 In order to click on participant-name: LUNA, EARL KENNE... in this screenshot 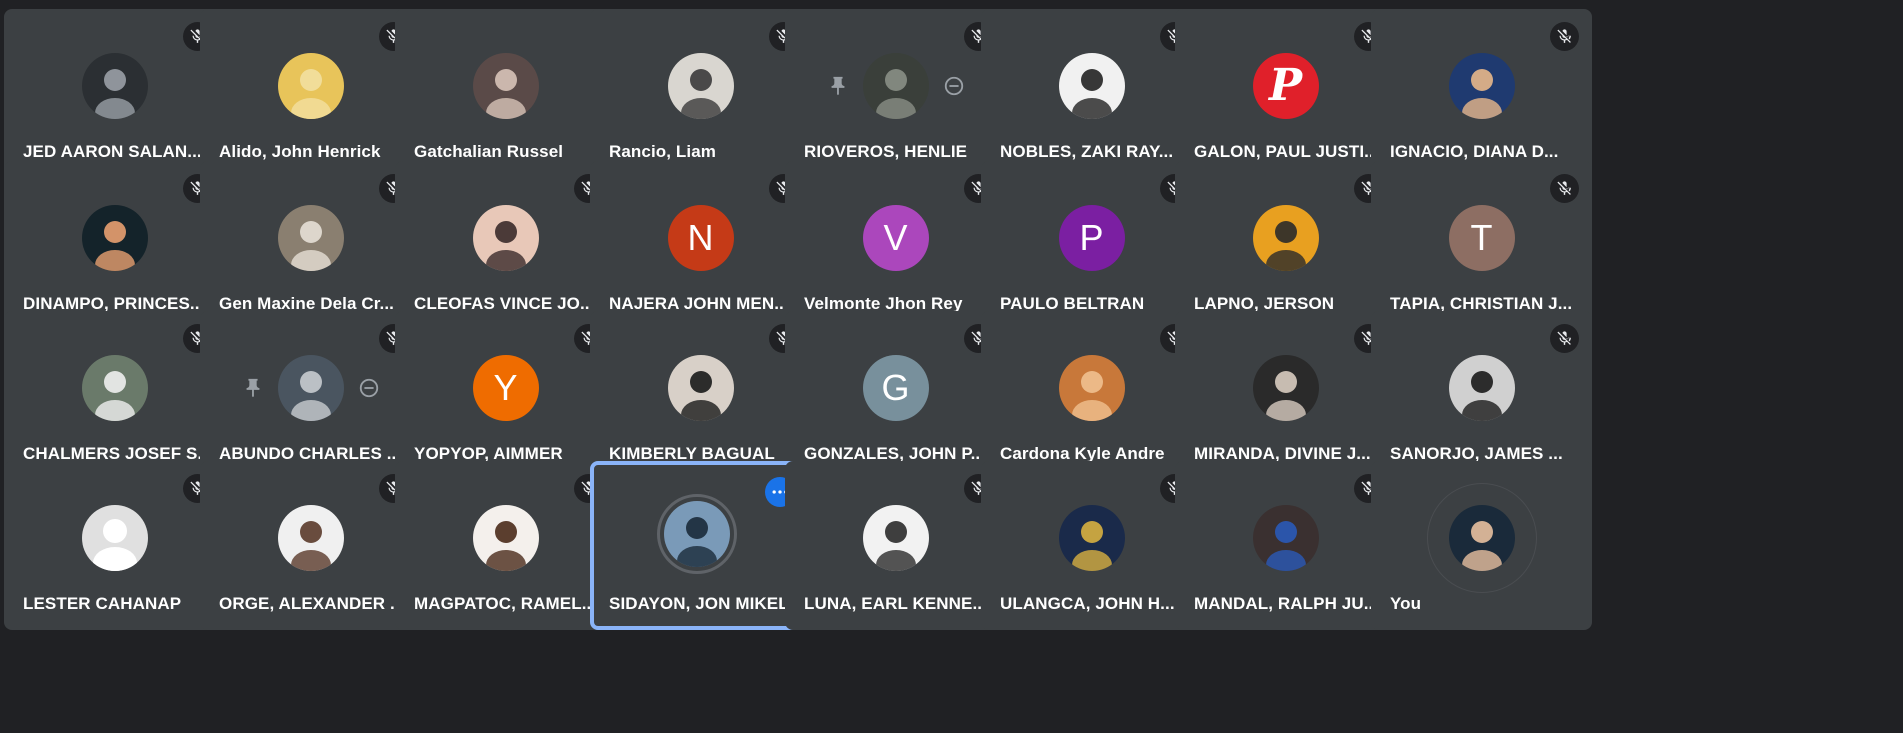, I will do `click(895, 603)`.